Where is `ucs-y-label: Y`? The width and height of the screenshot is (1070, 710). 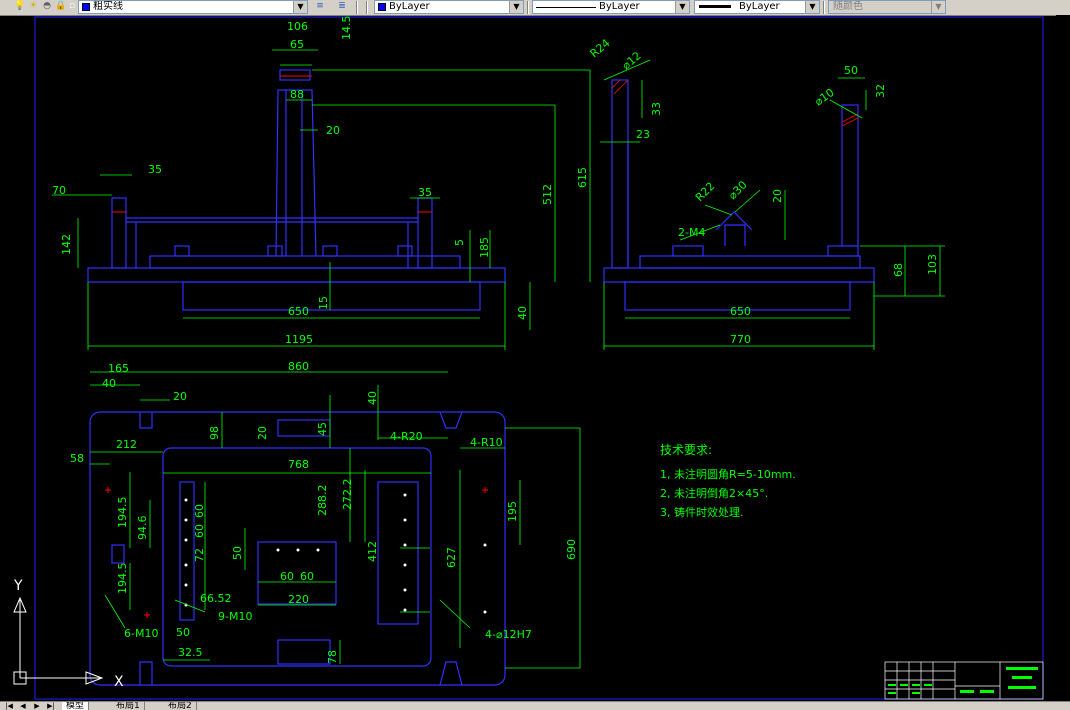
ucs-y-label: Y is located at coordinates (18, 586).